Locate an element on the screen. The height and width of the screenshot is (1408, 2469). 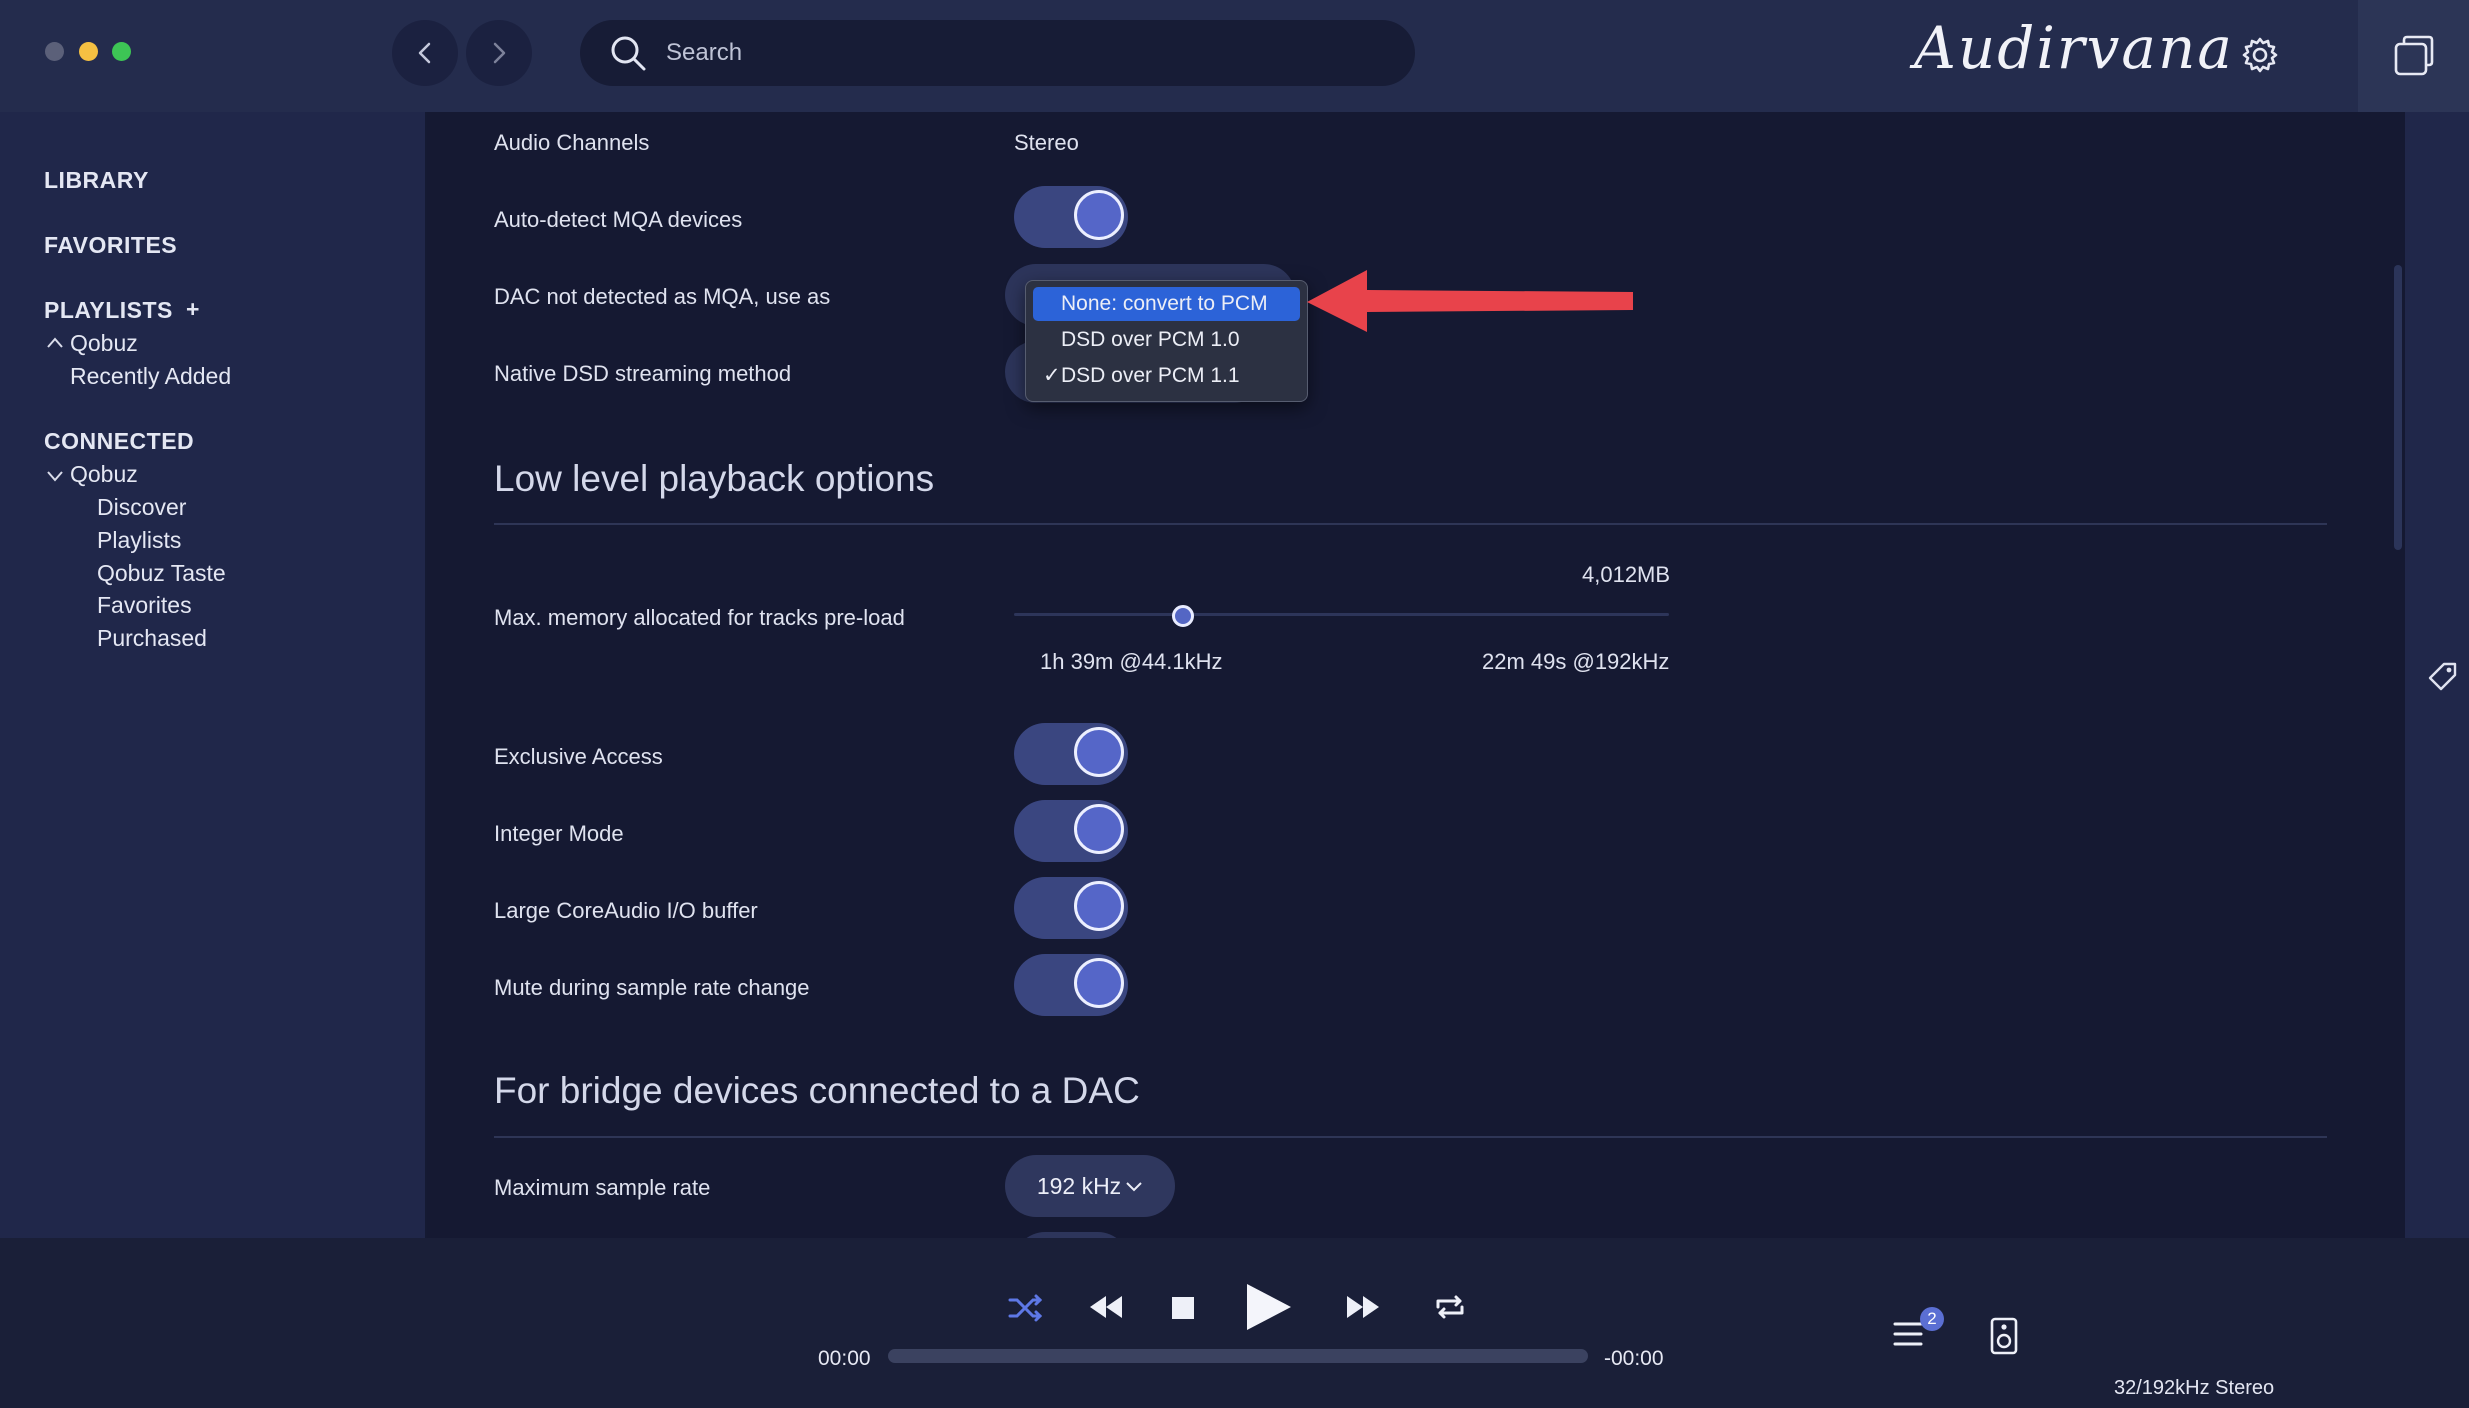
toggle-right-panel-button is located at coordinates (2413, 56).